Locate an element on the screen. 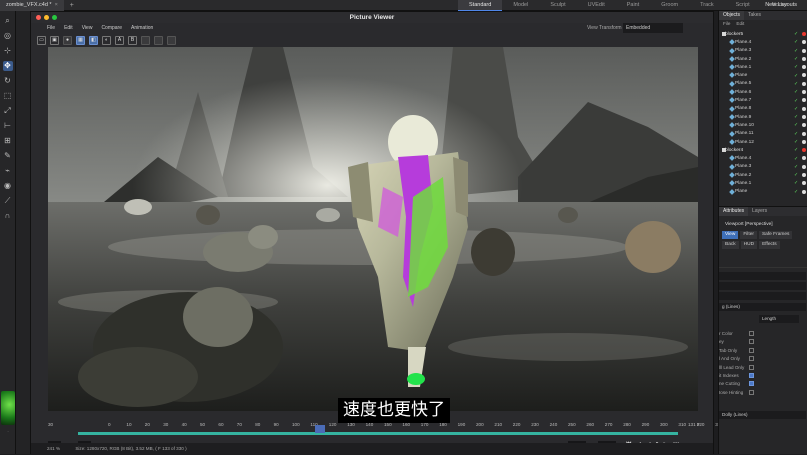 The height and width of the screenshot is (455, 807). object-group-row: blocker5 ✓ is located at coordinates (763, 34).